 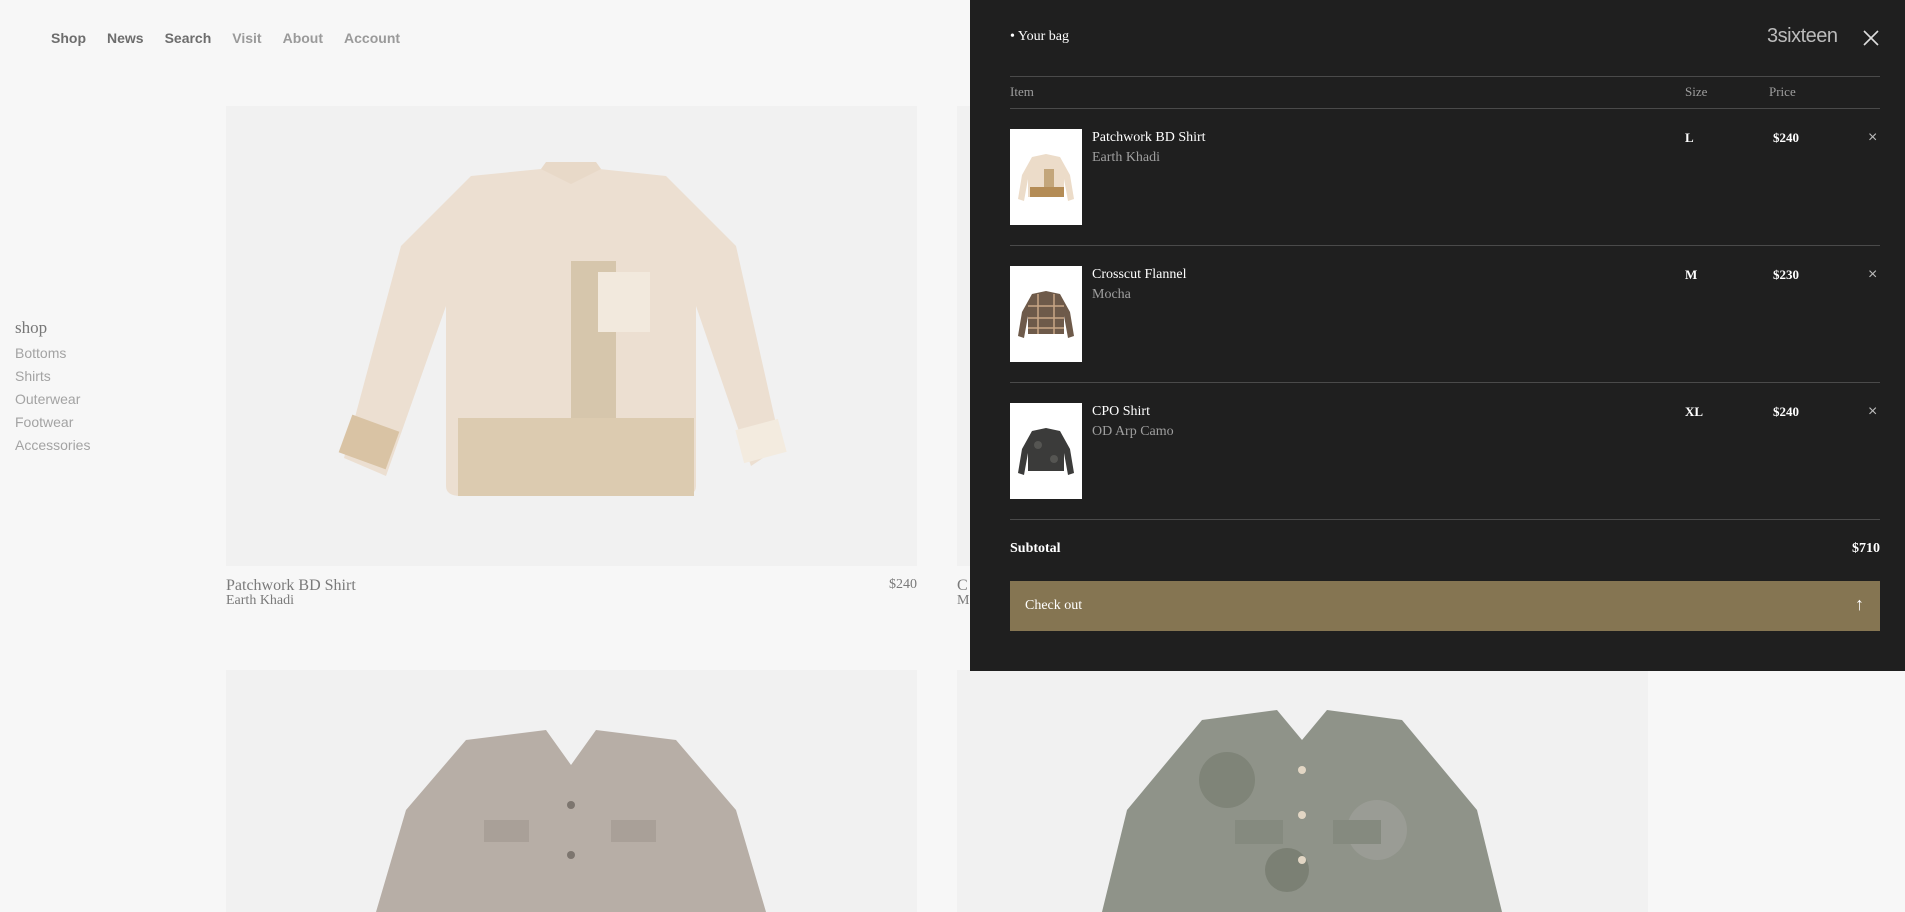 I want to click on product-variant: Earth Khadi, so click(x=260, y=600).